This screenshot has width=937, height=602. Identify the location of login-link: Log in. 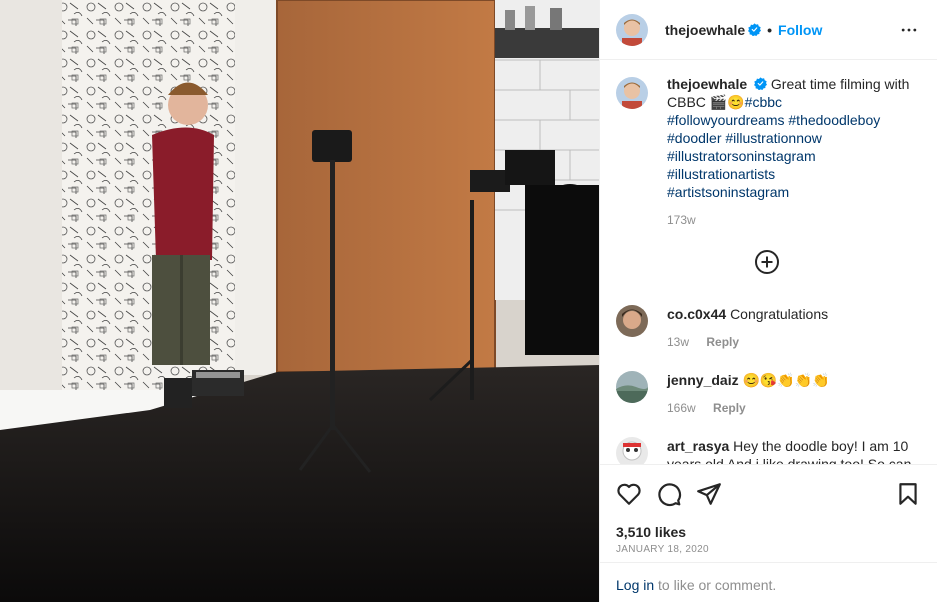
(635, 585).